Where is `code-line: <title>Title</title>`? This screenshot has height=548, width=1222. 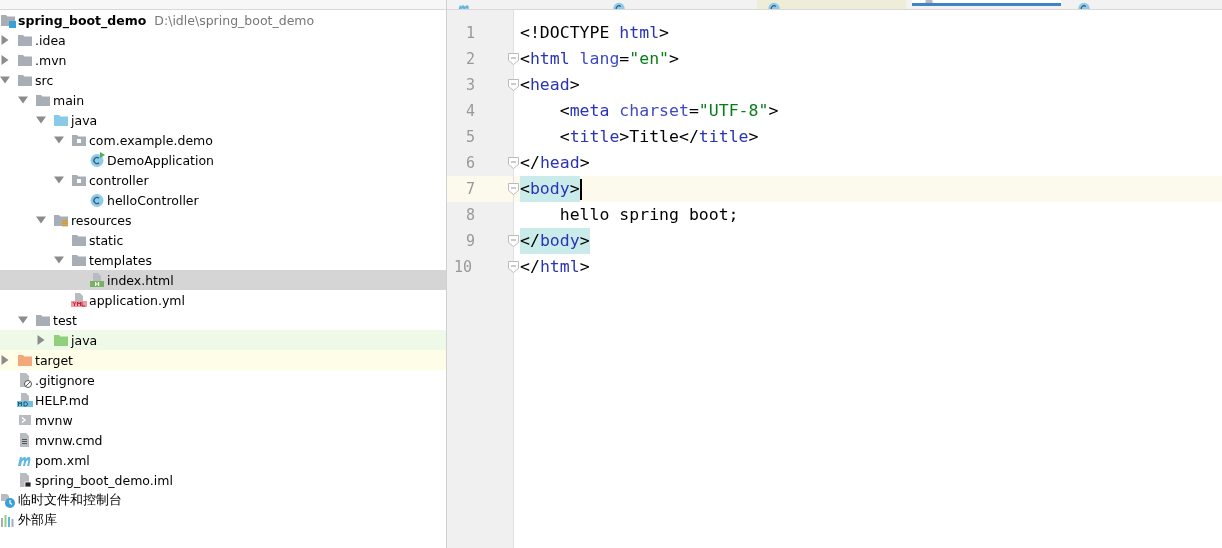 code-line: <title>Title</title> is located at coordinates (658, 137).